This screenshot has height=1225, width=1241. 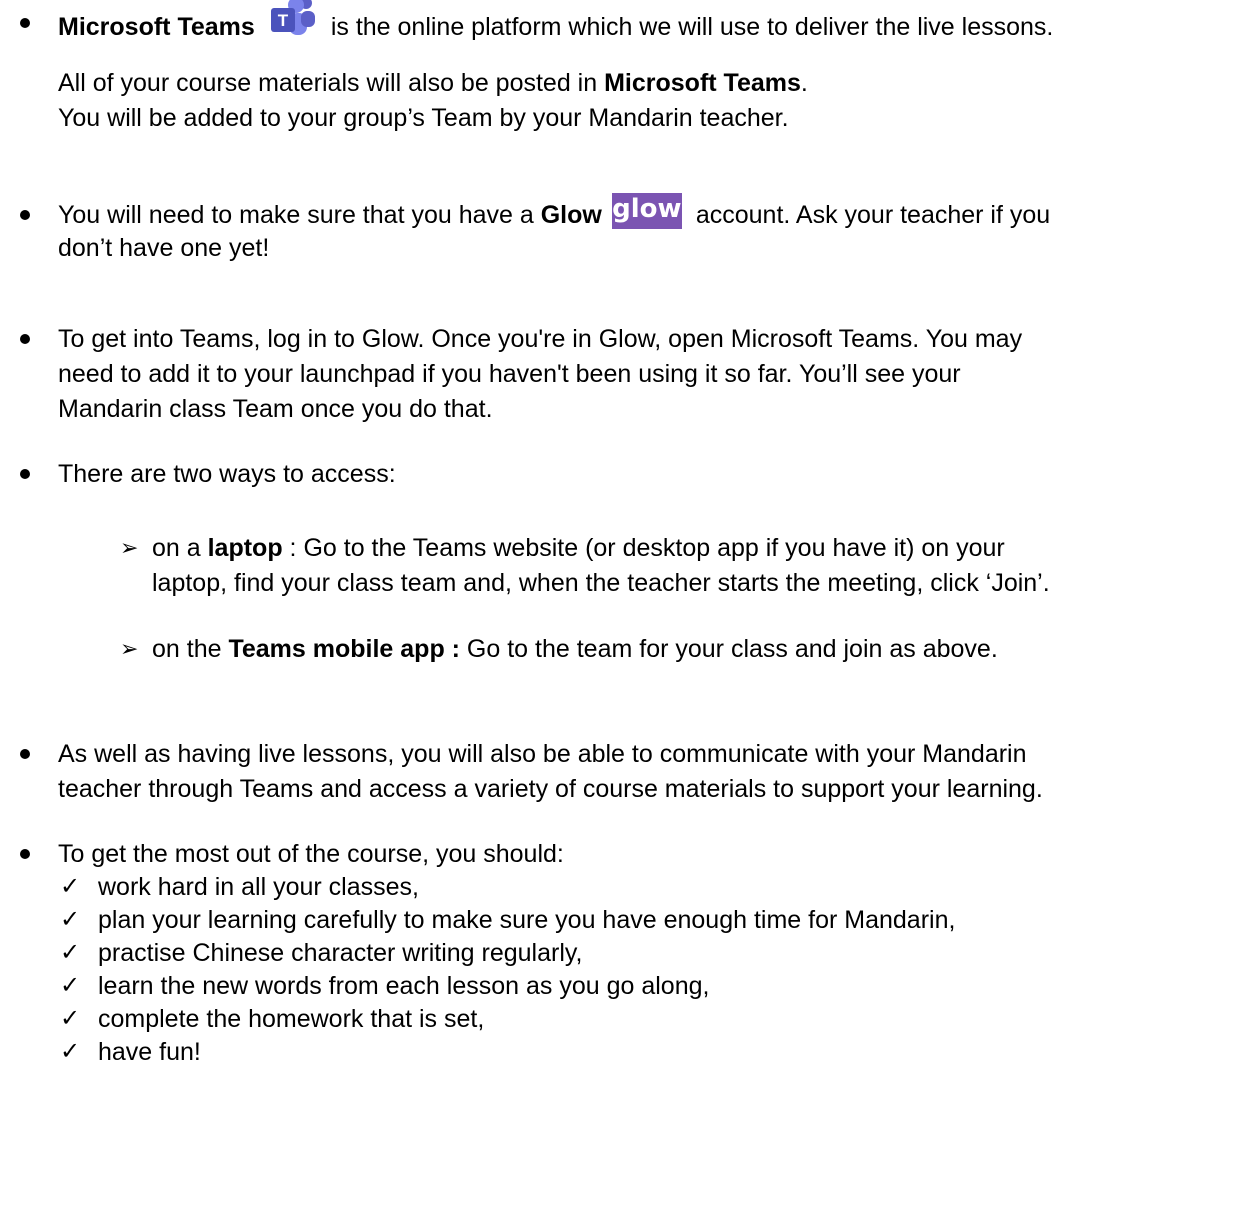 I want to click on laptop-pre: on a, so click(x=180, y=548).